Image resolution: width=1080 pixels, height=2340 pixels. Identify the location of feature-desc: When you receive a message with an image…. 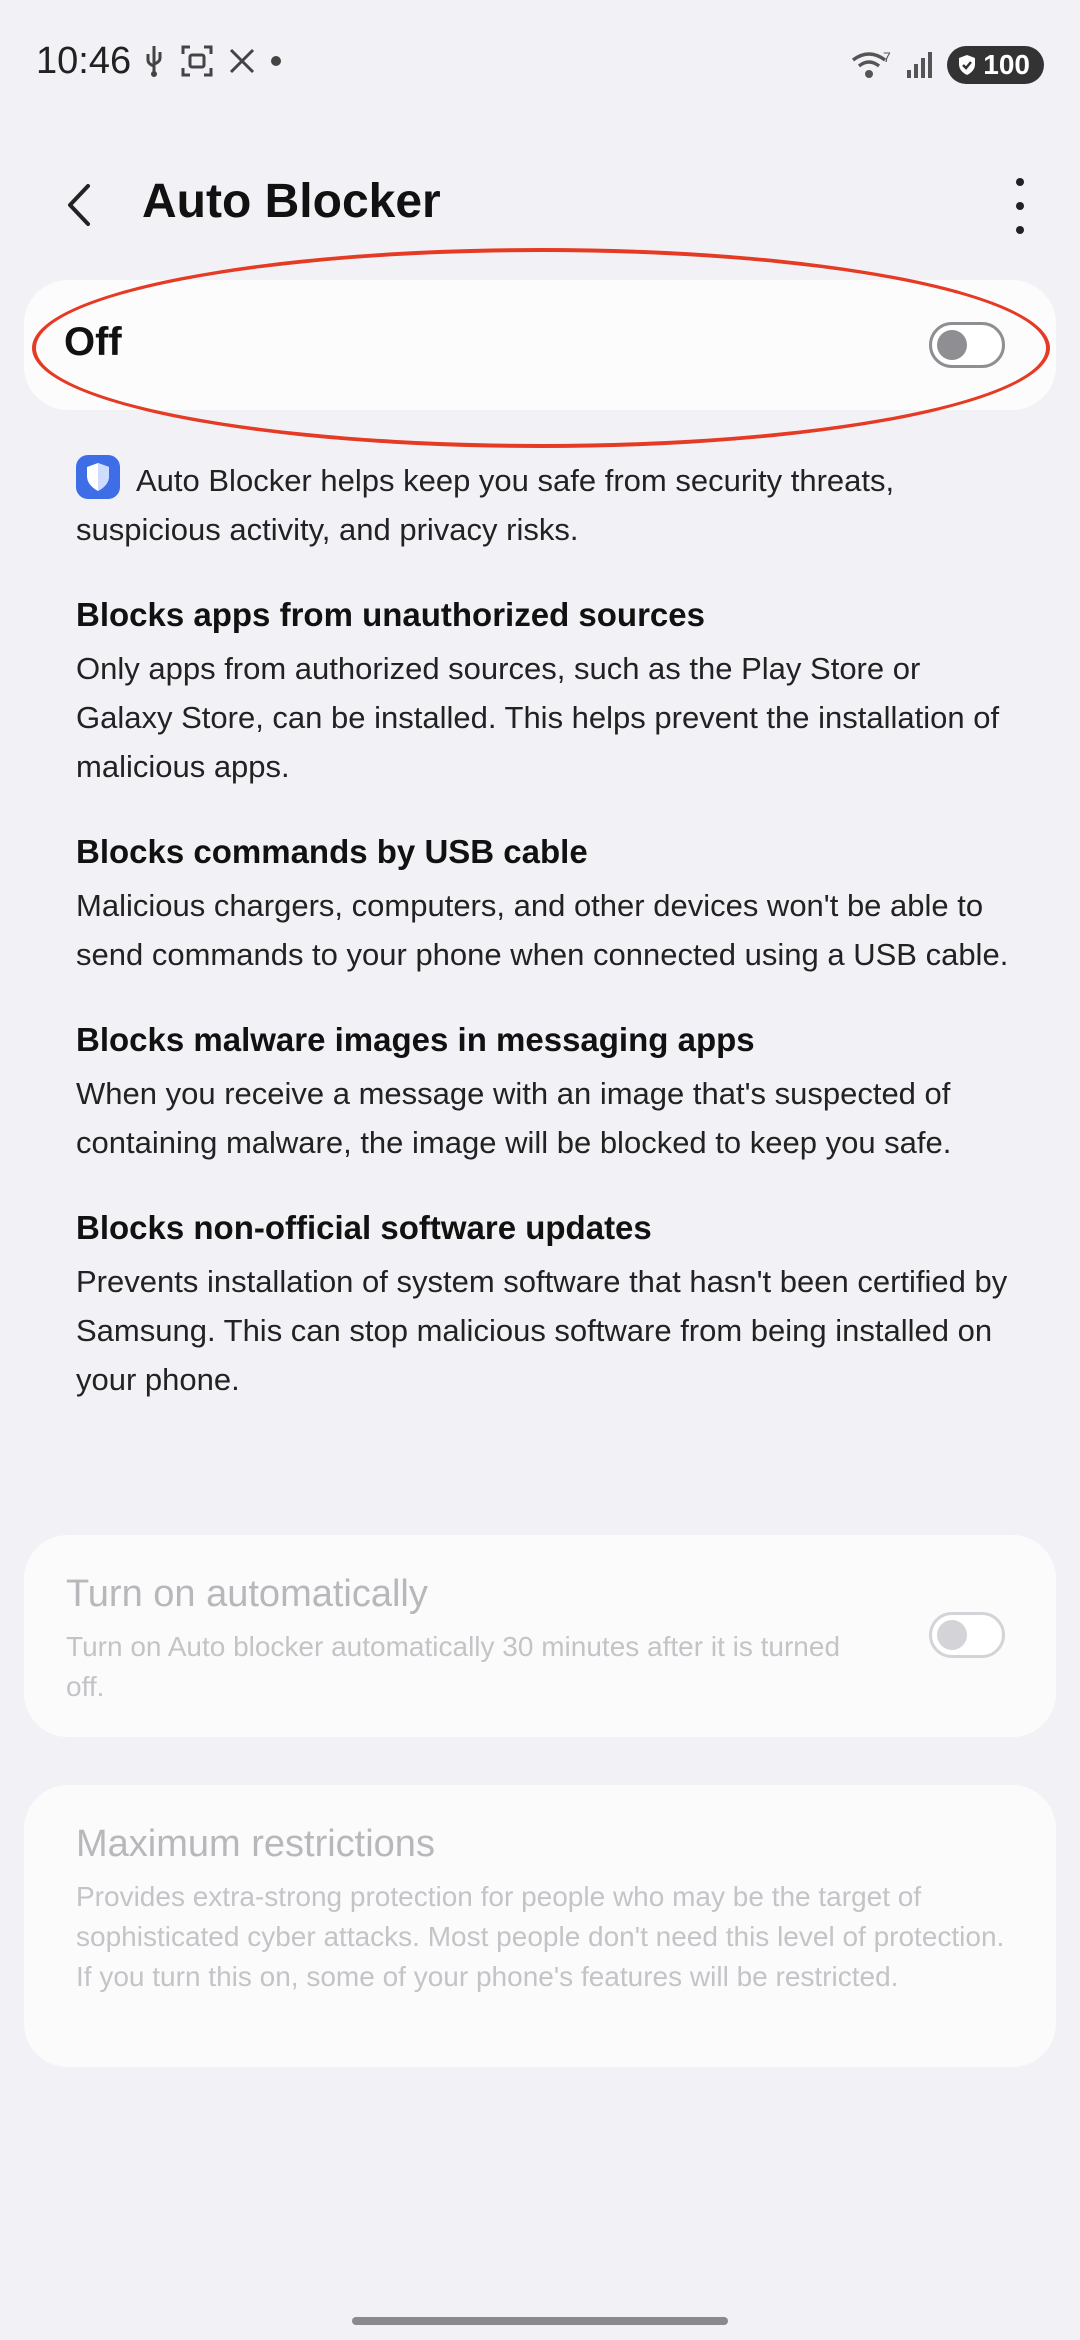
(514, 1118).